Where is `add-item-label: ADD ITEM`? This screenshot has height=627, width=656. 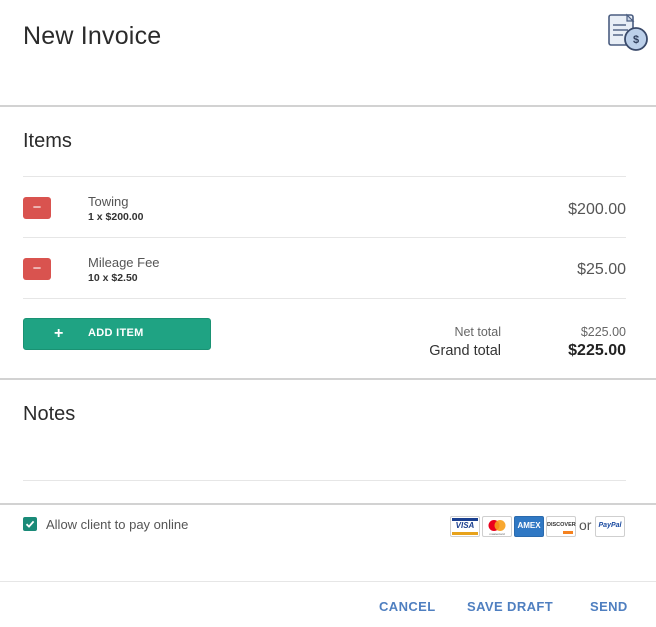 add-item-label: ADD ITEM is located at coordinates (116, 333).